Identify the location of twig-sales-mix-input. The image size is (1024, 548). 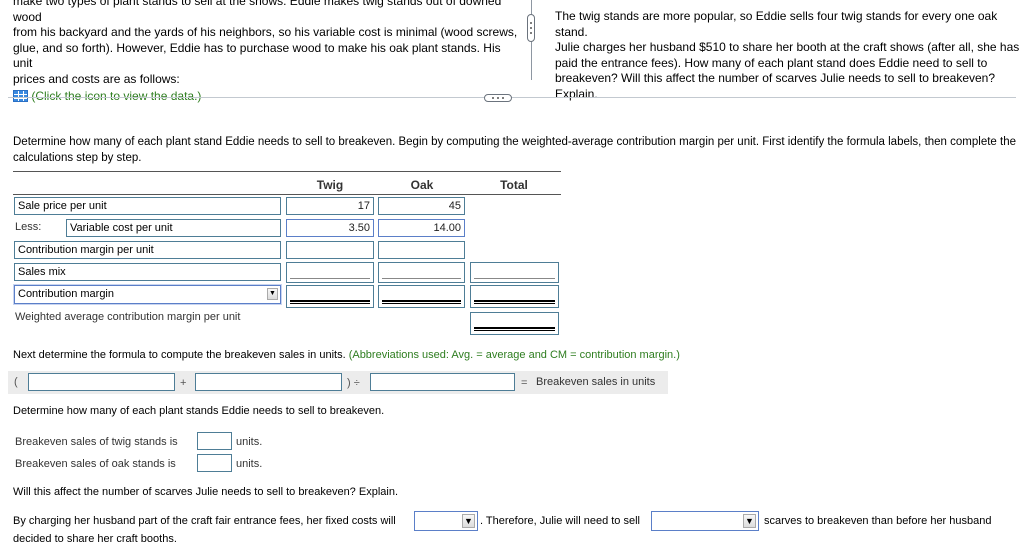
(330, 272).